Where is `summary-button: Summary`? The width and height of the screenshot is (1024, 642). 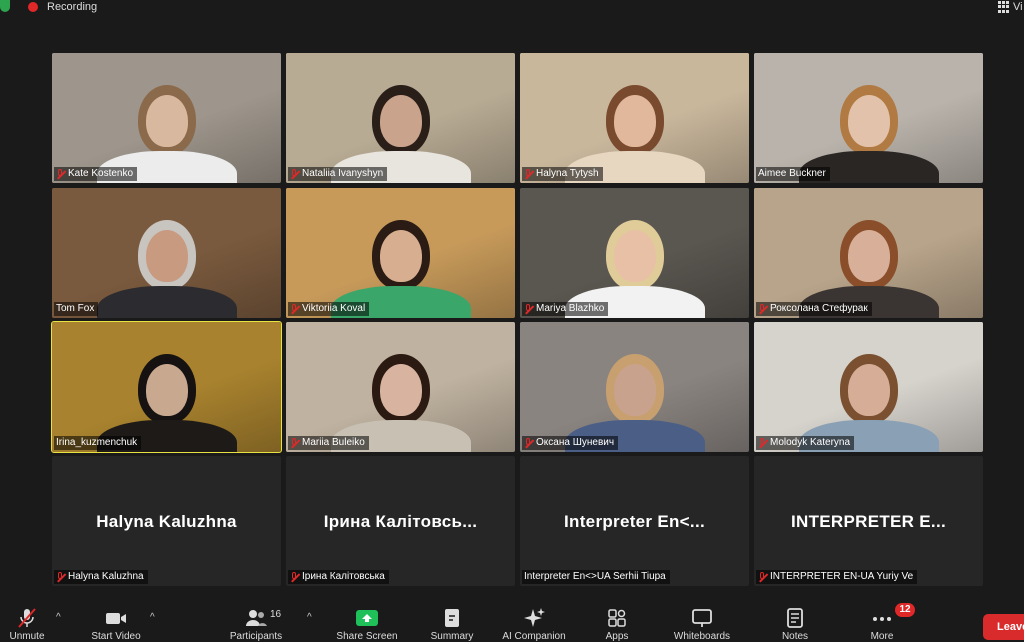 summary-button: Summary is located at coordinates (452, 621).